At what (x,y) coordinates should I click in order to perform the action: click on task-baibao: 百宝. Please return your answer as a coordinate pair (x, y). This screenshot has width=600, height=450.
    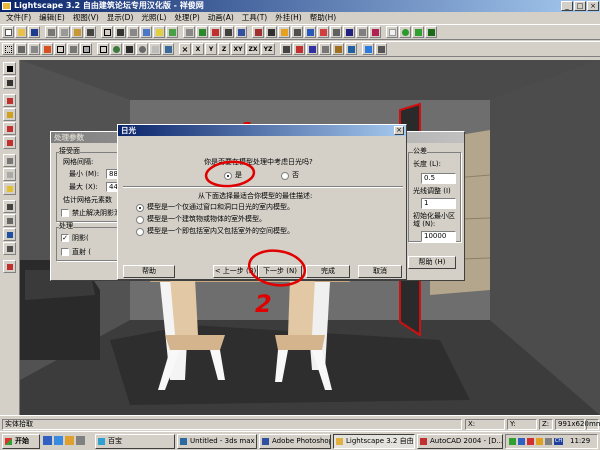
    Looking at the image, I should click on (135, 441).